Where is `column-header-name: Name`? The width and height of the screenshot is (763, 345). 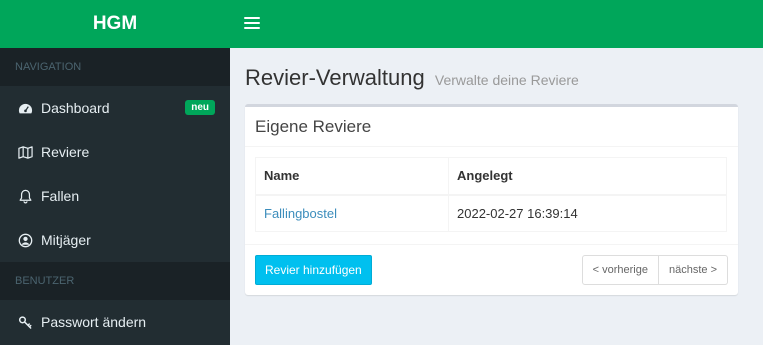
column-header-name: Name is located at coordinates (352, 176).